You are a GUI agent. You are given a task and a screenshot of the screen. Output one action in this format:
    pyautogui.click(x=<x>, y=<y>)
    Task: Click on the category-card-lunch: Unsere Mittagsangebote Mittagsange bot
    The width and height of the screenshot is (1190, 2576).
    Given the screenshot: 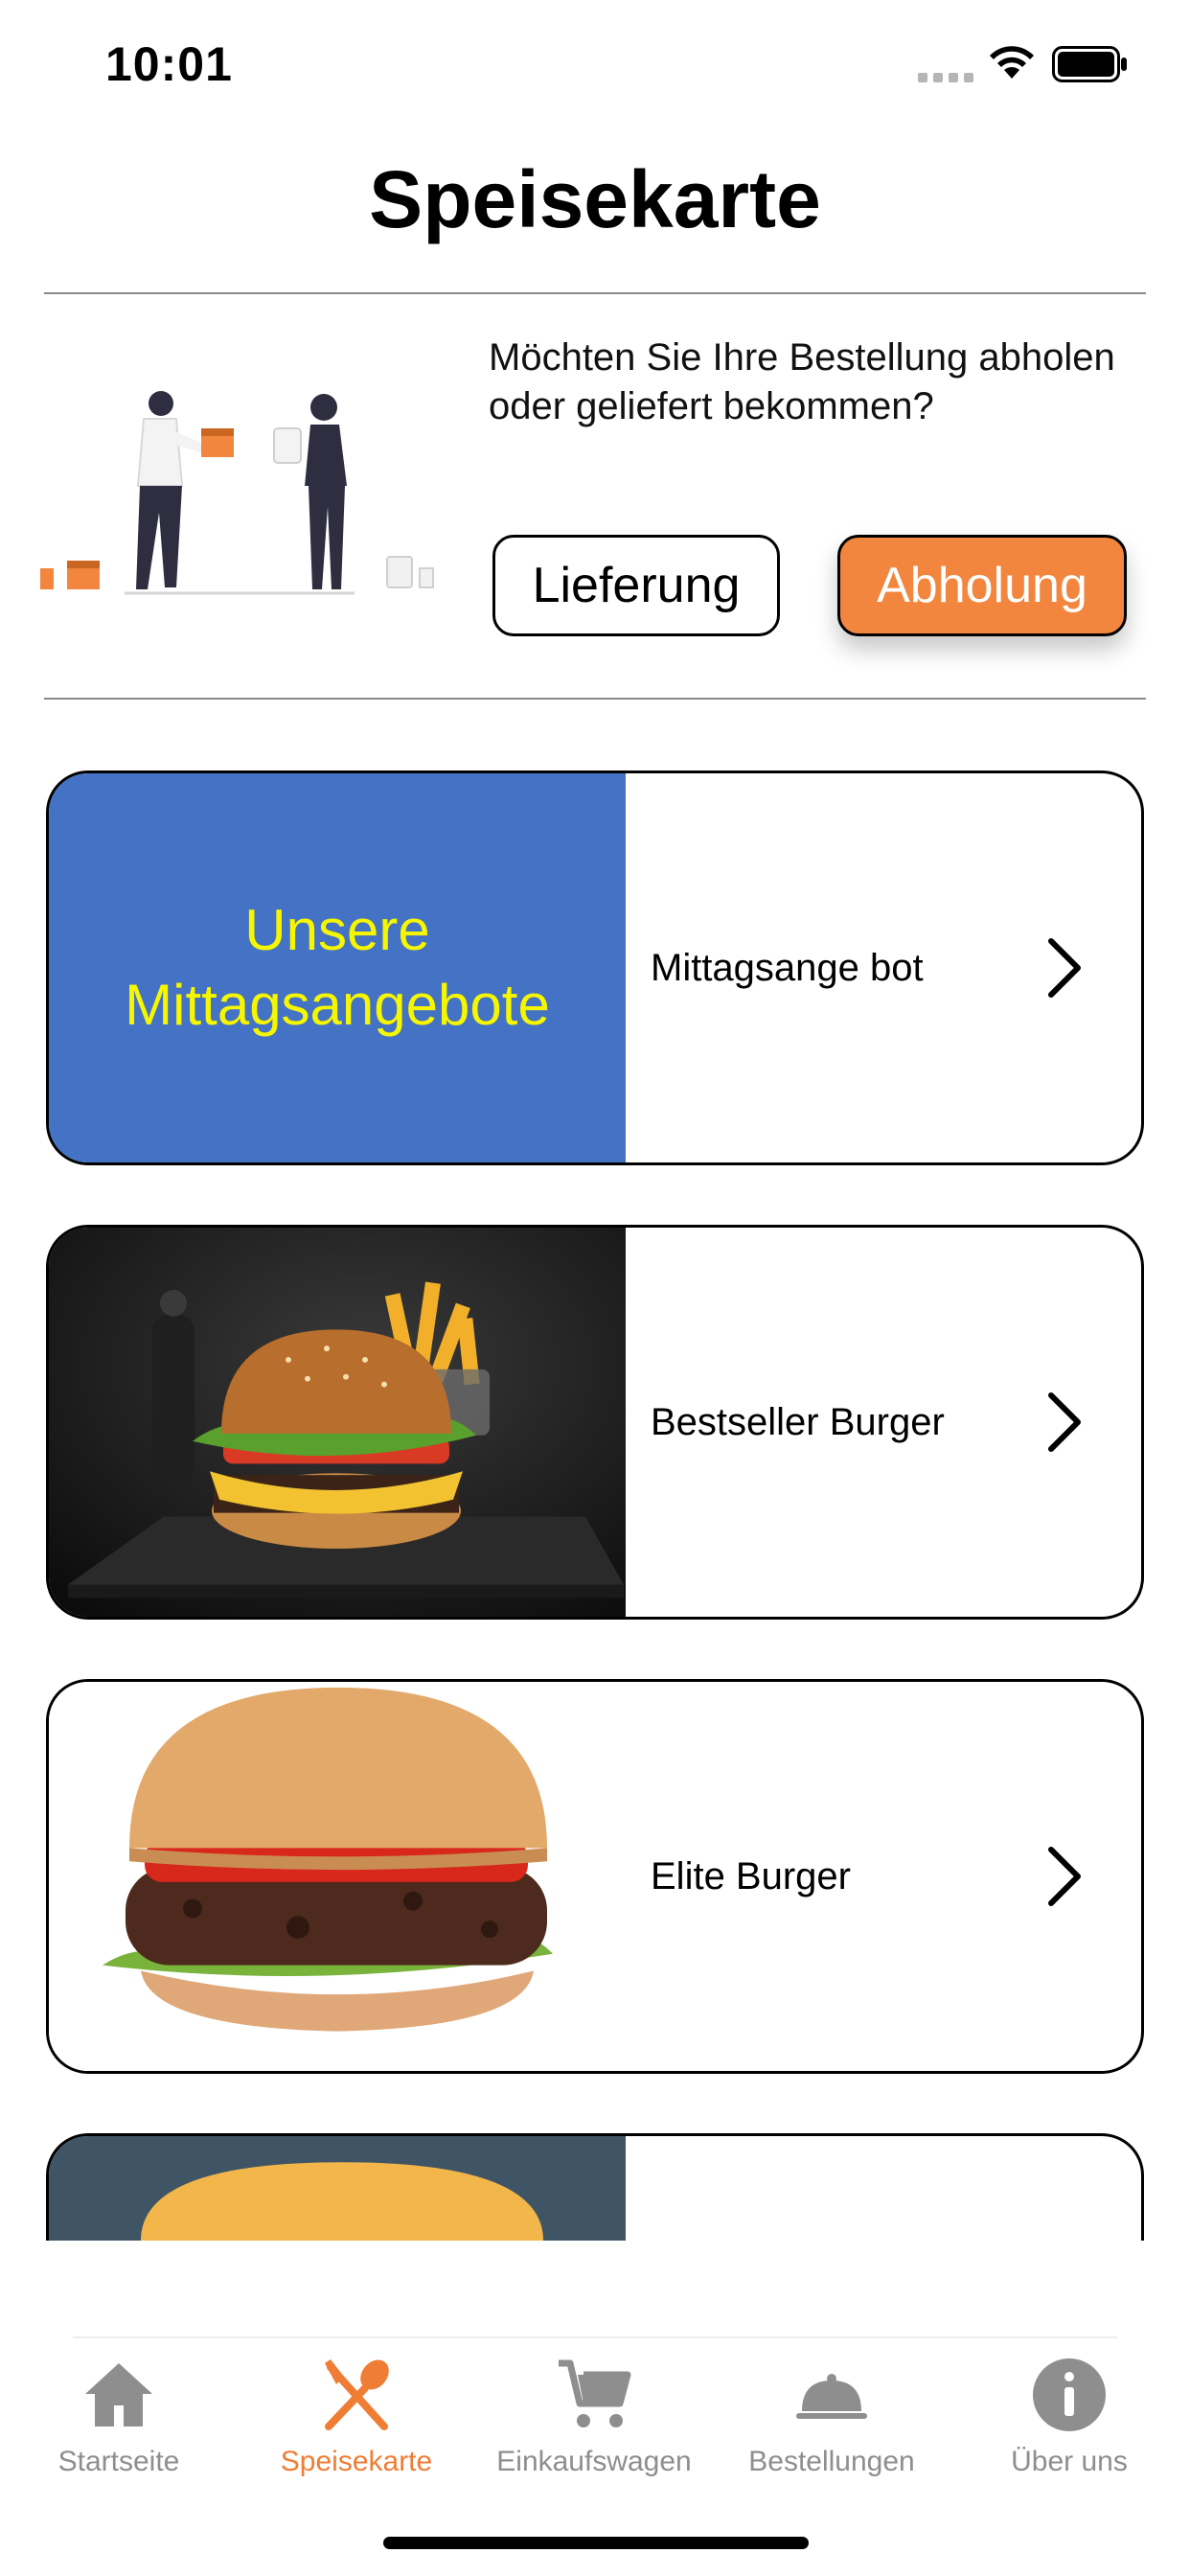 What is the action you would take?
    pyautogui.click(x=595, y=968)
    